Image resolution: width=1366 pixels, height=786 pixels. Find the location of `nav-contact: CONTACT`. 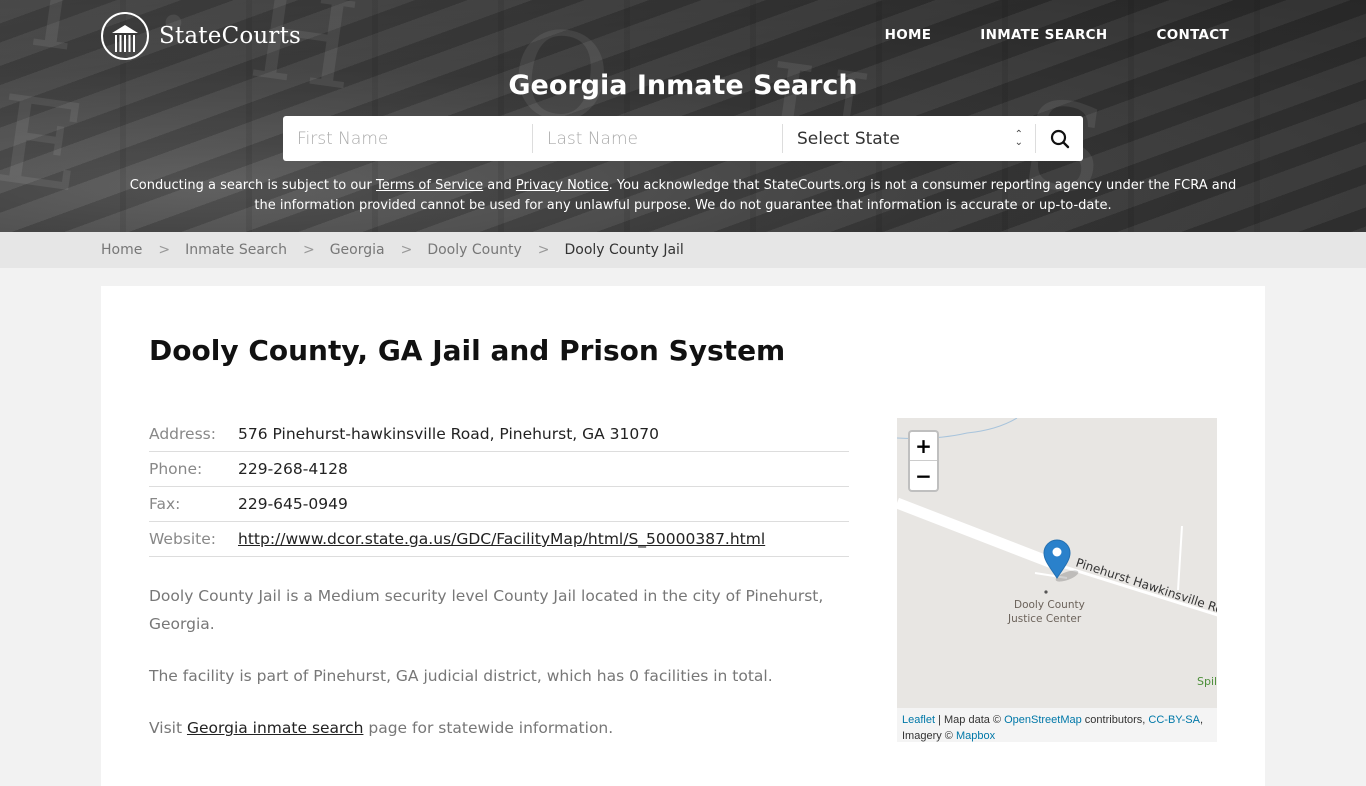

nav-contact: CONTACT is located at coordinates (1192, 35).